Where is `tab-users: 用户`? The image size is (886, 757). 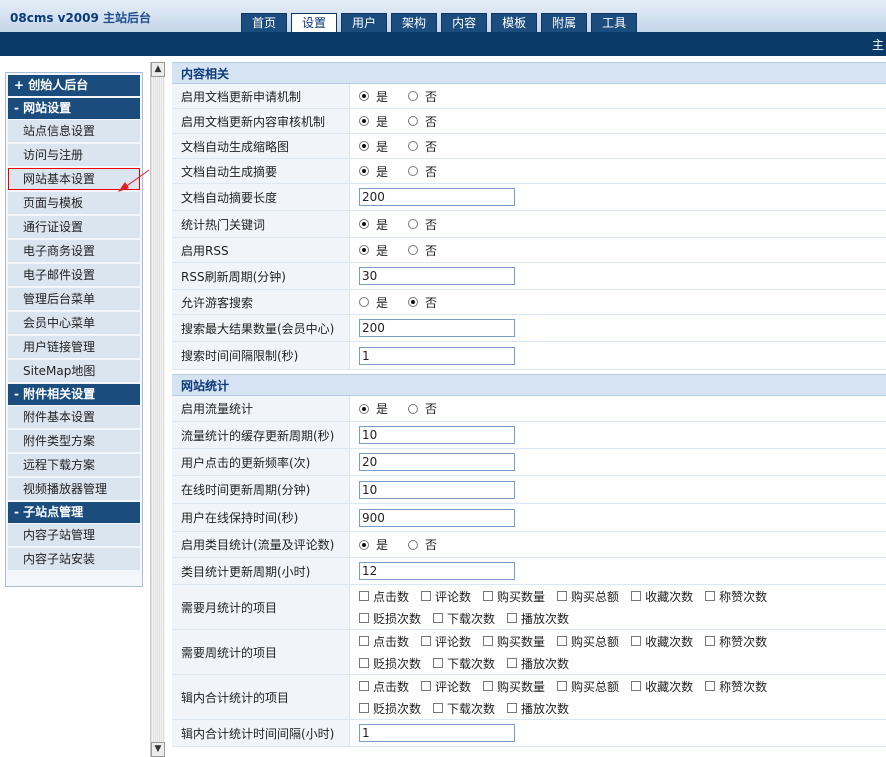 tab-users: 用户 is located at coordinates (364, 22).